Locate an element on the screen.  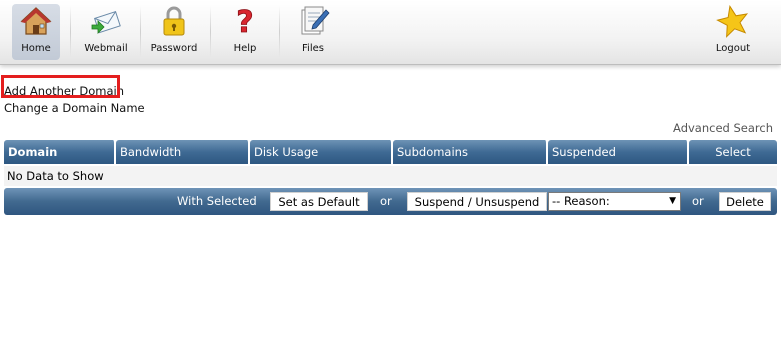
logout-button: Logout is located at coordinates (733, 32).